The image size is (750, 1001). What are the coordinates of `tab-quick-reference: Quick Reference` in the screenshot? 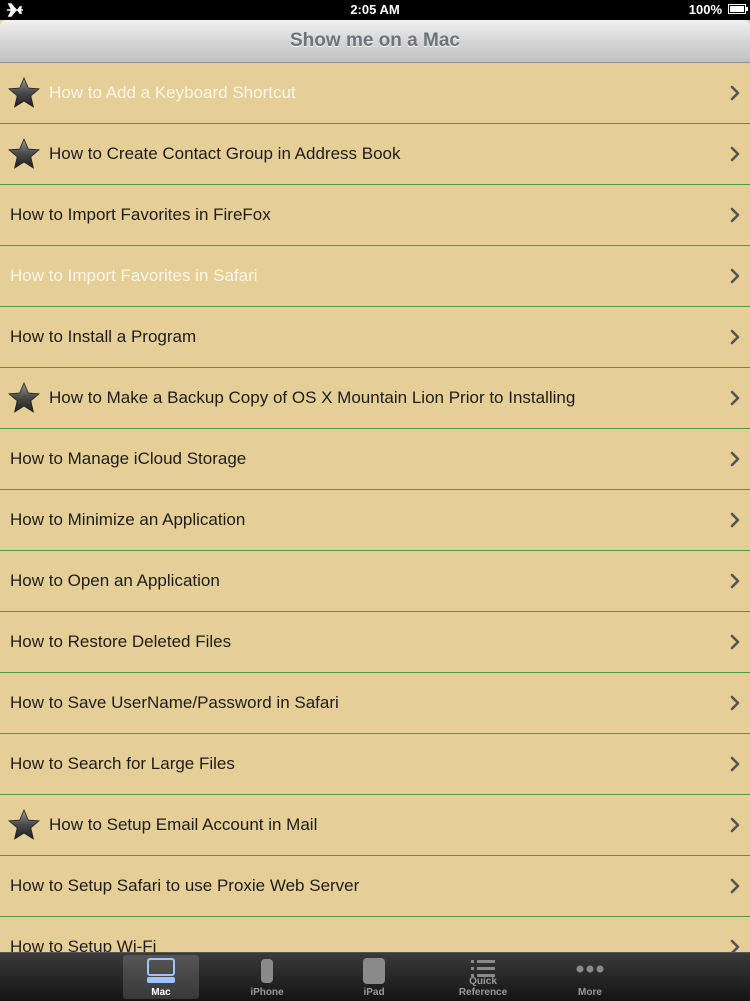 It's located at (483, 977).